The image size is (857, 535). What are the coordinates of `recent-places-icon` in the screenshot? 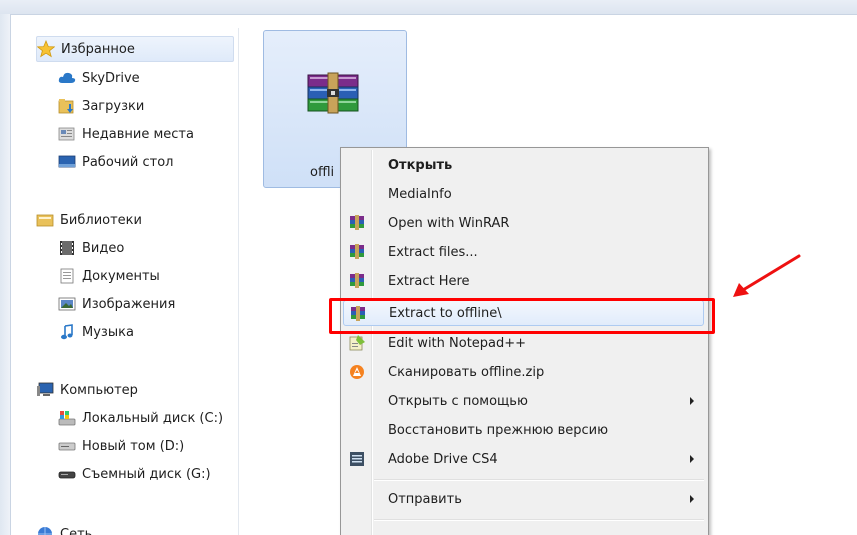 It's located at (67, 134).